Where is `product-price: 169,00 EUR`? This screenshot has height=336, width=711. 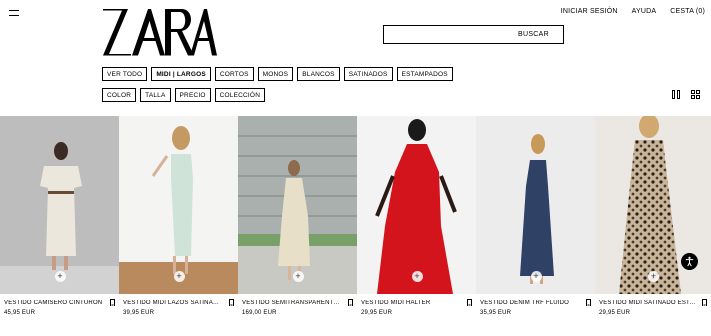 product-price: 169,00 EUR is located at coordinates (259, 313).